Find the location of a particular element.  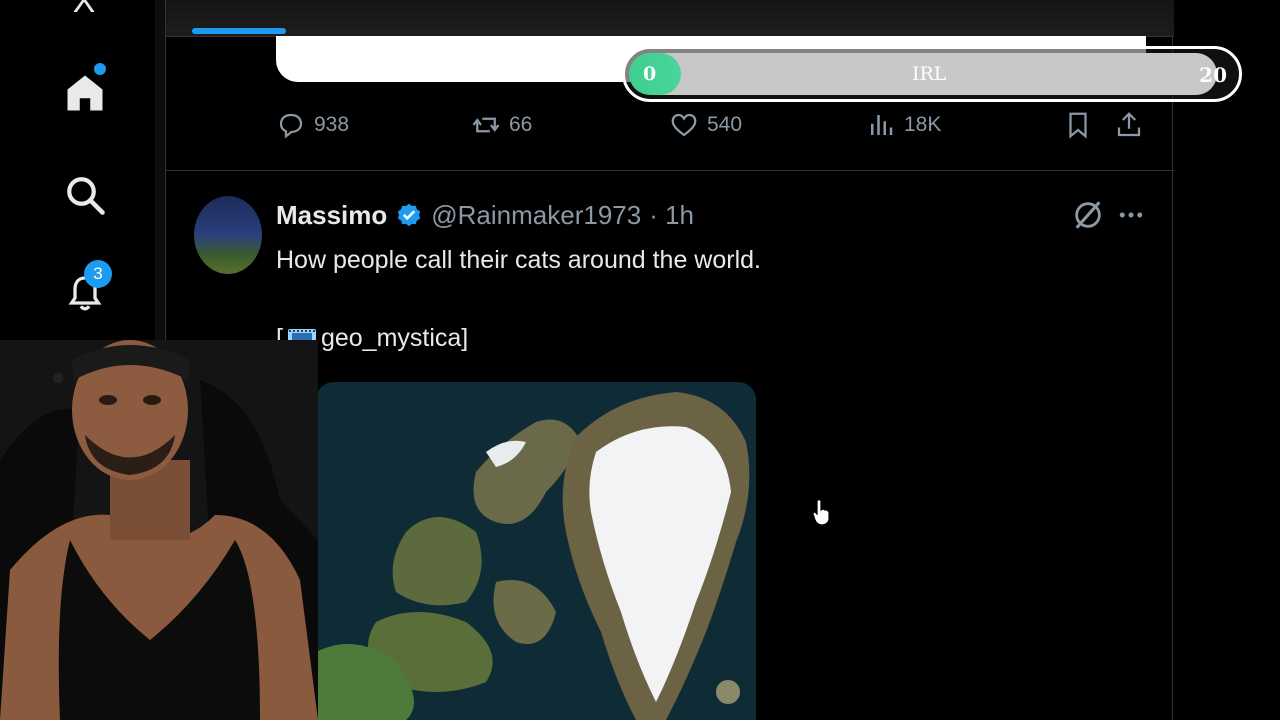

author-handle: @Rainmaker1973 is located at coordinates (536, 215).